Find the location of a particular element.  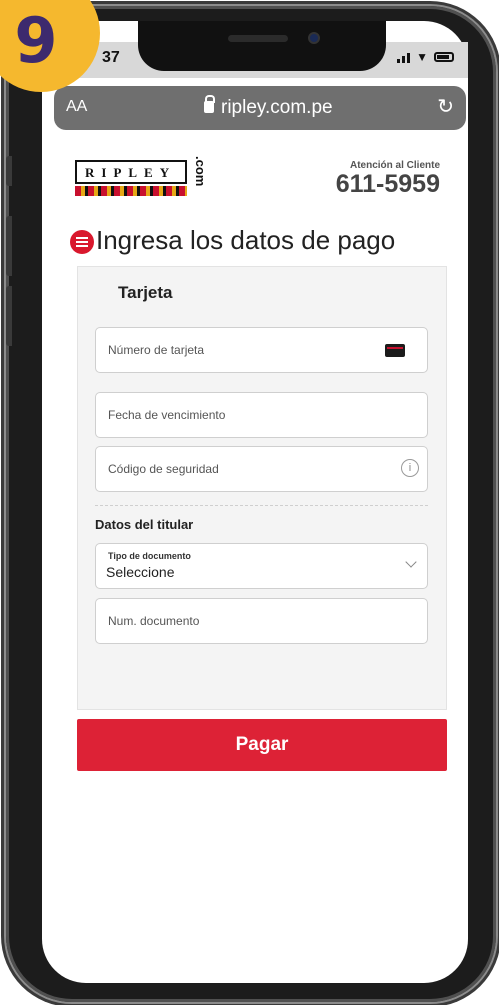

info-icon: i is located at coordinates (410, 468).